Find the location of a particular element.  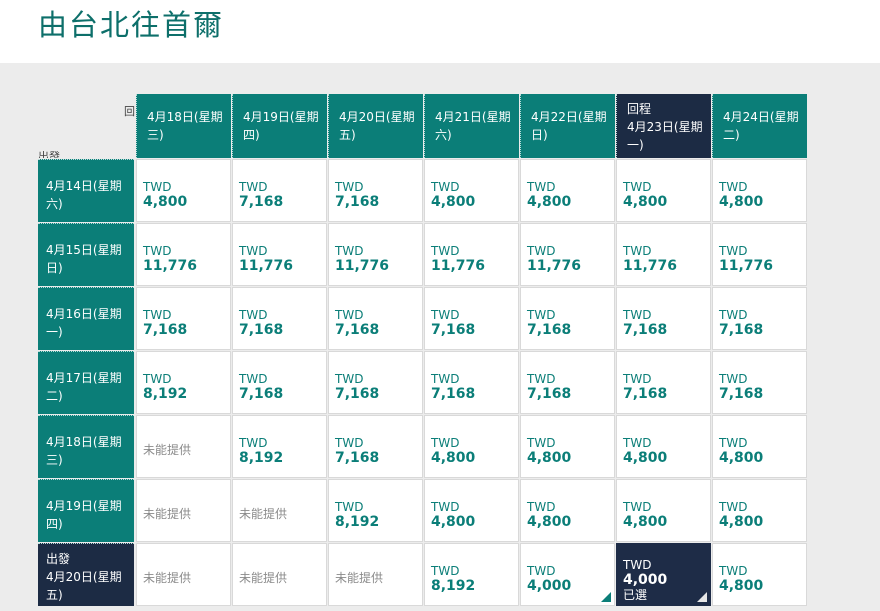

depart-date-header: 4月15日(星期日) is located at coordinates (86, 254).